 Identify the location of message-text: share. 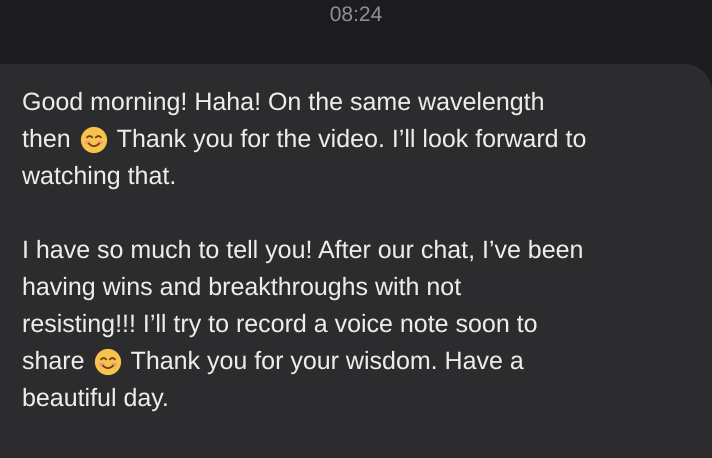
(53, 361).